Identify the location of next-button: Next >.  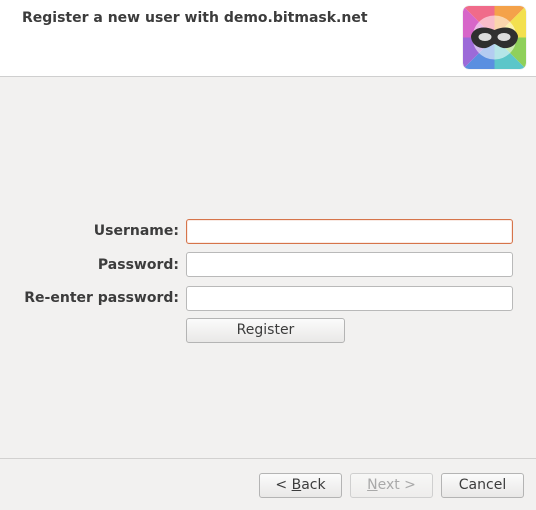
(391, 485).